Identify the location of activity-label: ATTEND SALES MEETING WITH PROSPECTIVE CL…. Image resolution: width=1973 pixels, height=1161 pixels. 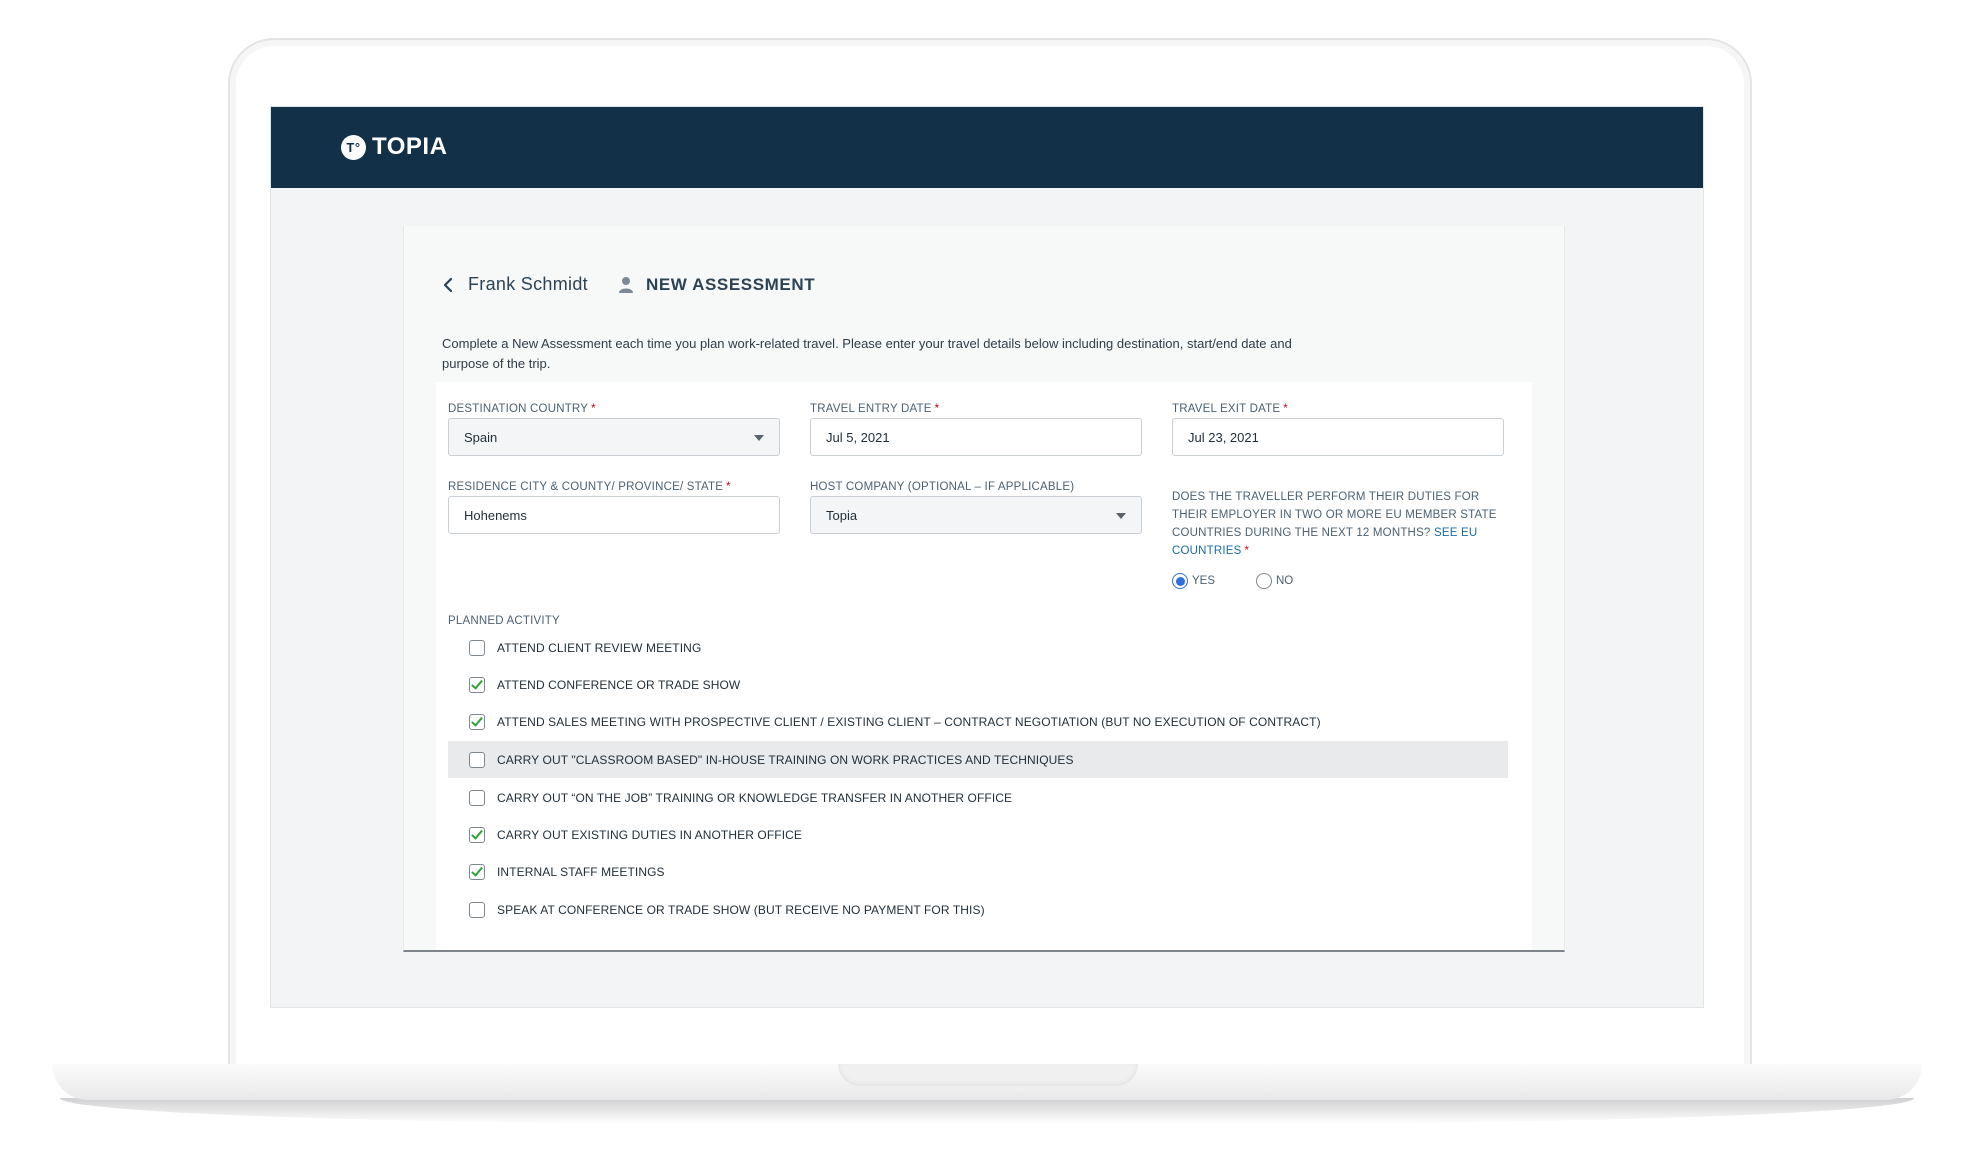
(909, 721).